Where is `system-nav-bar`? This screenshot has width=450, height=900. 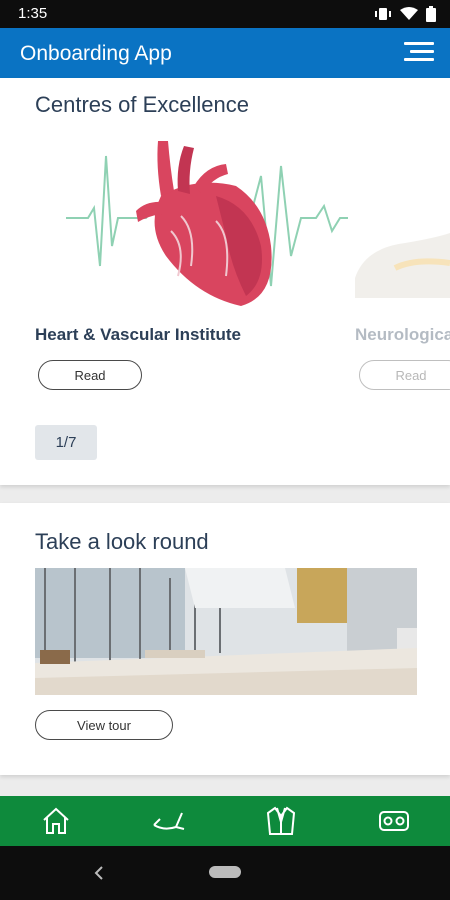
system-nav-bar is located at coordinates (225, 873).